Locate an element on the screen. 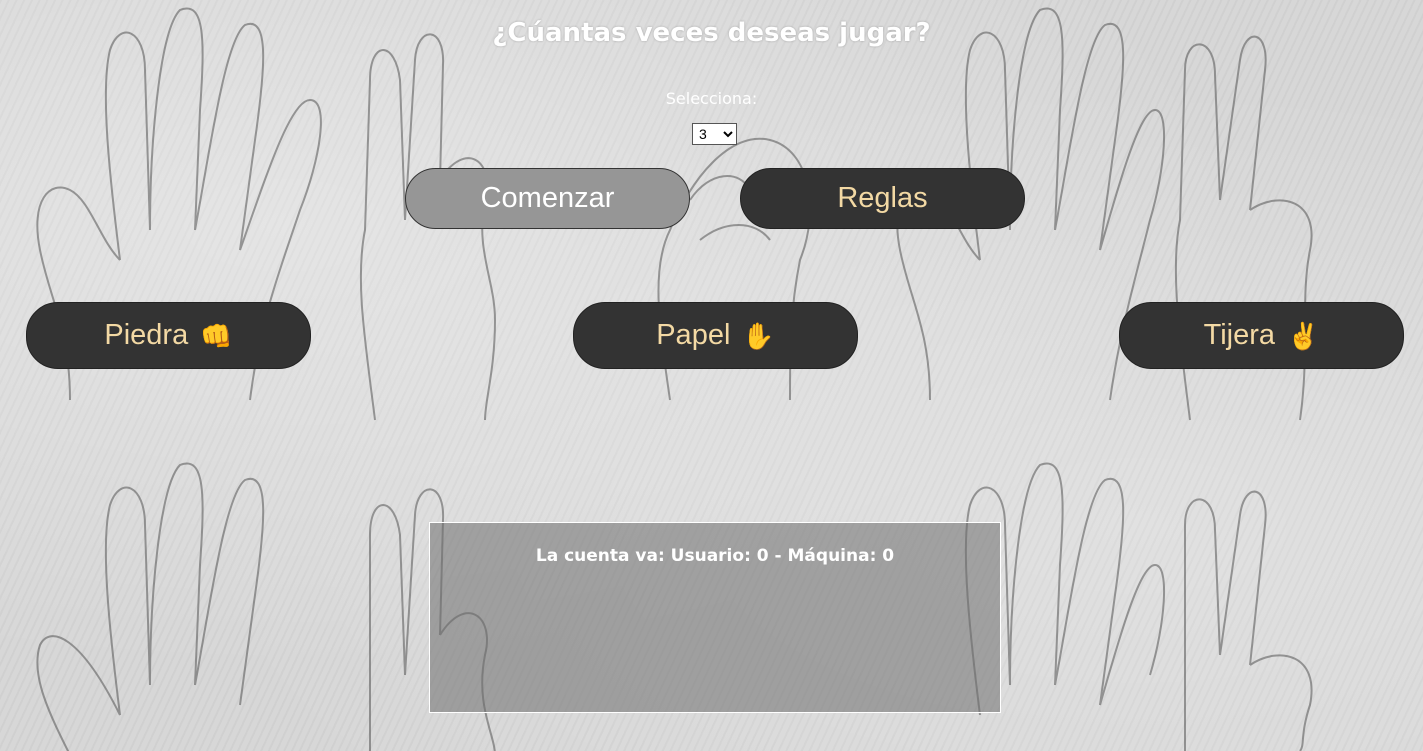 The image size is (1423, 751). rounds-select: 3 is located at coordinates (714, 134).